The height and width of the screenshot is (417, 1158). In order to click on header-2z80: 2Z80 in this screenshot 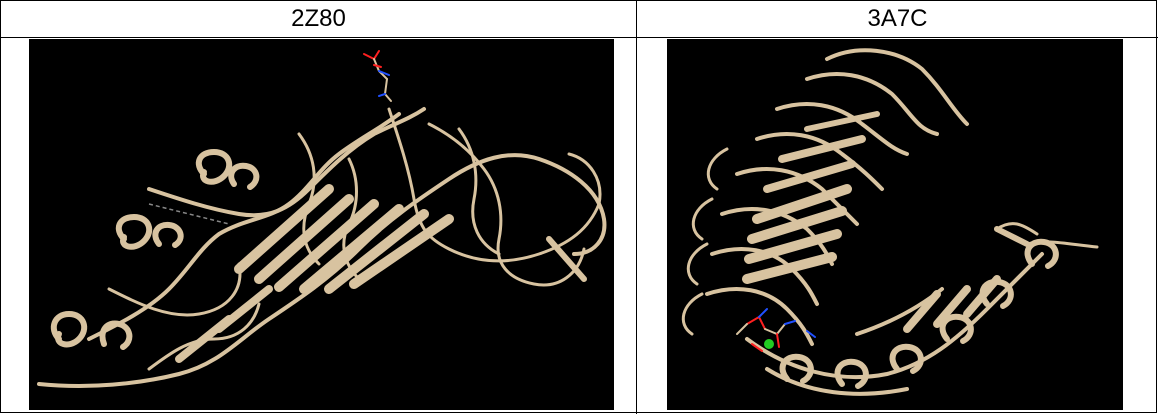, I will do `click(318, 18)`.